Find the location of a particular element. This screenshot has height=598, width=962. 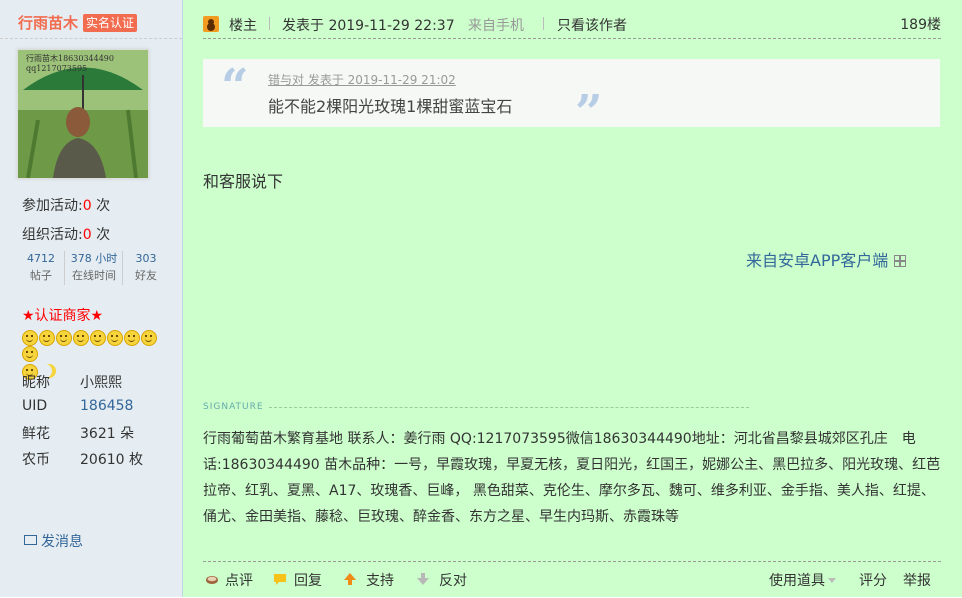

rate-button: 评分 is located at coordinates (873, 580).